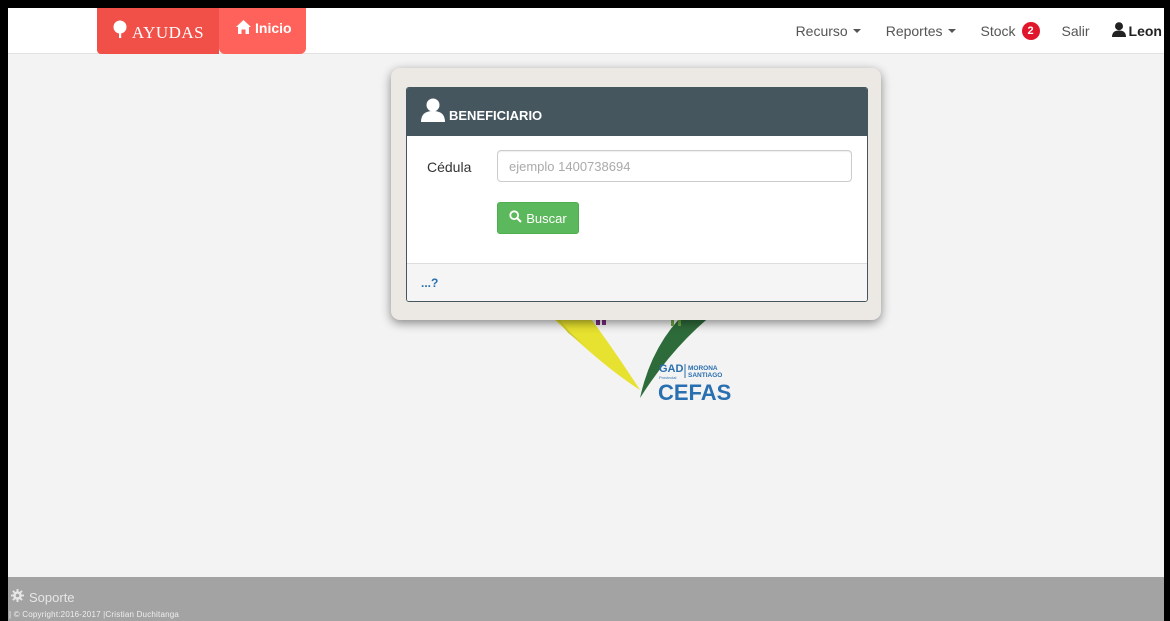  I want to click on home-icon, so click(243, 28).